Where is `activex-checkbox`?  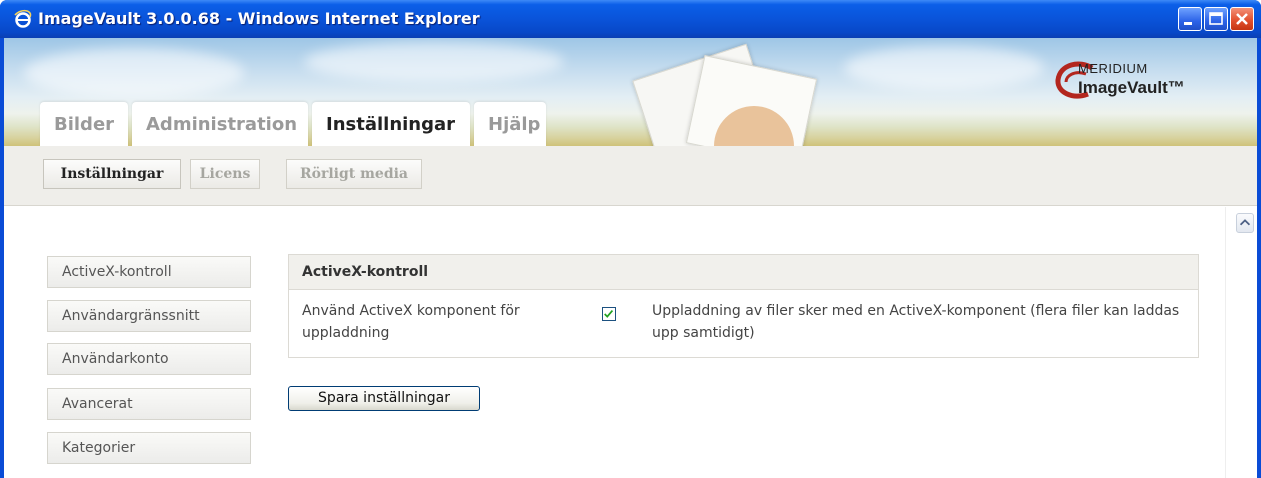
activex-checkbox is located at coordinates (609, 314).